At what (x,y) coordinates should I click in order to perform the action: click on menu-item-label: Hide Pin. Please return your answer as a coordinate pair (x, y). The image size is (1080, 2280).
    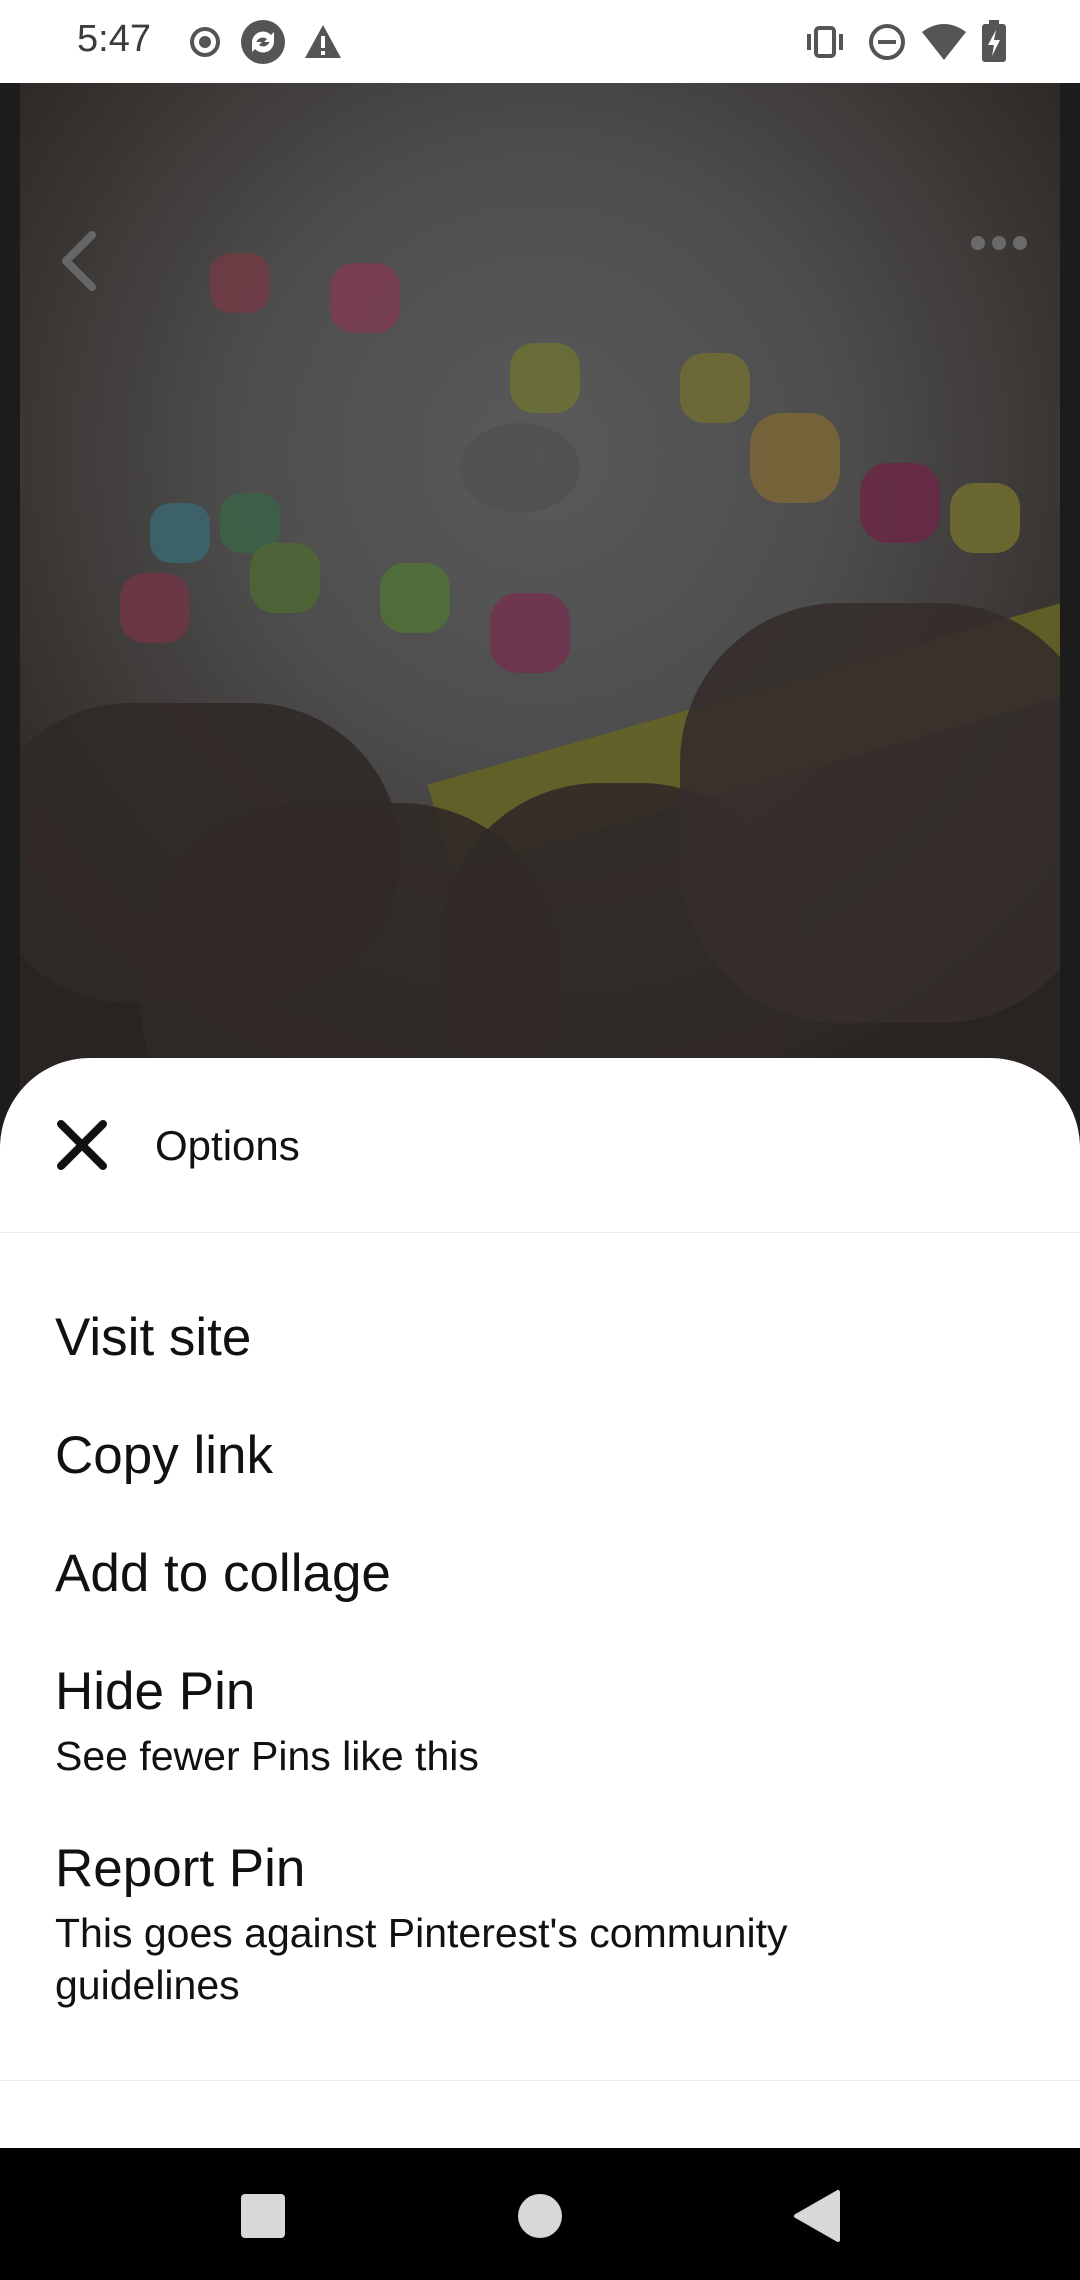
    Looking at the image, I should click on (155, 1691).